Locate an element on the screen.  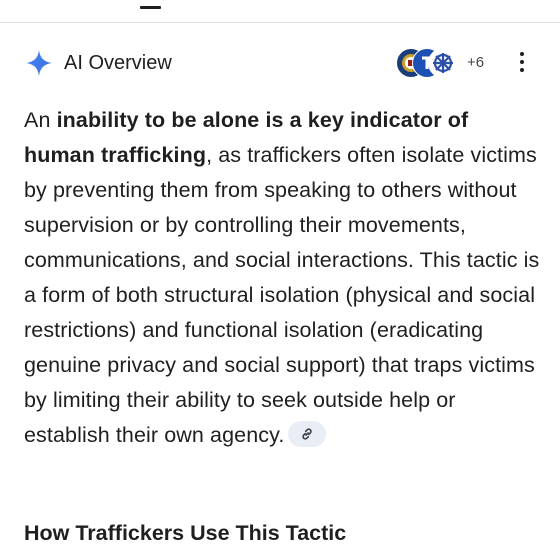
more-vert-icon is located at coordinates (522, 64).